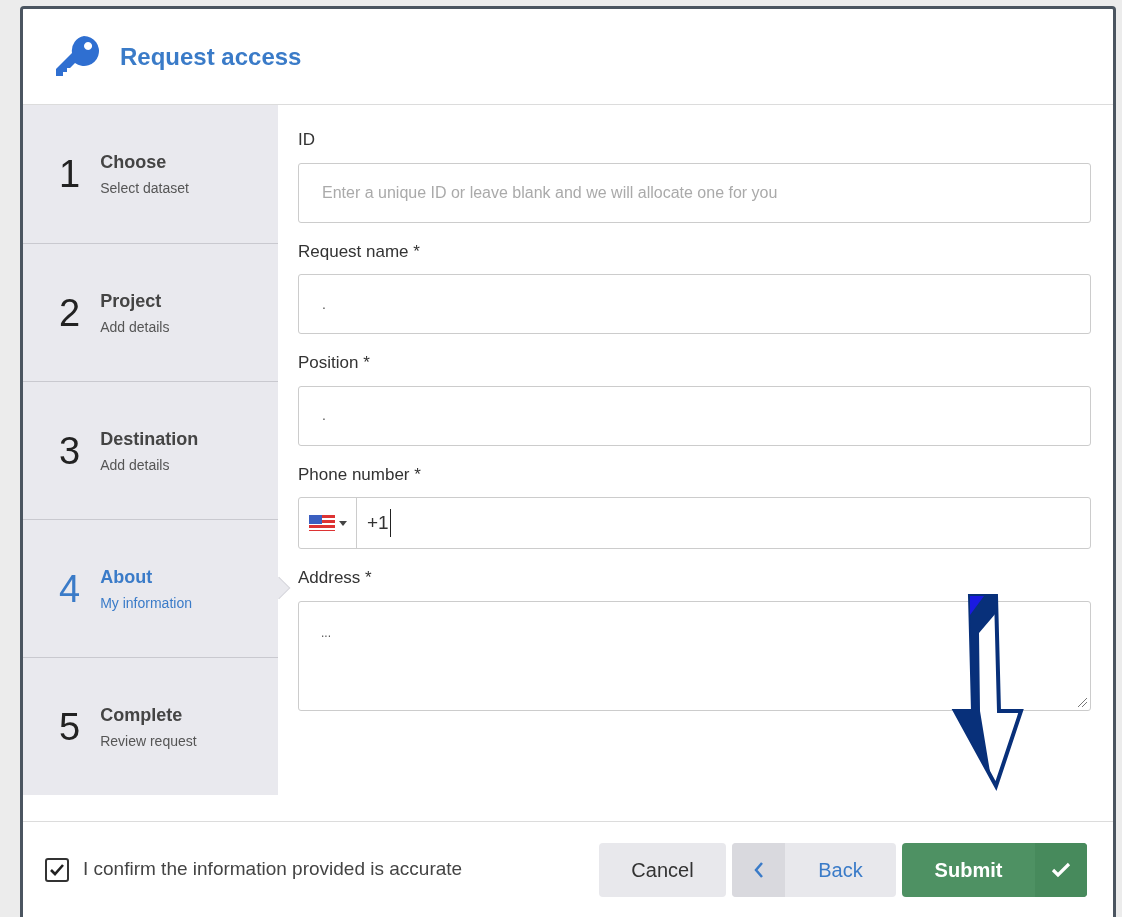 The image size is (1122, 917). Describe the element at coordinates (148, 741) in the screenshot. I see `step-subtitle: Review request` at that location.